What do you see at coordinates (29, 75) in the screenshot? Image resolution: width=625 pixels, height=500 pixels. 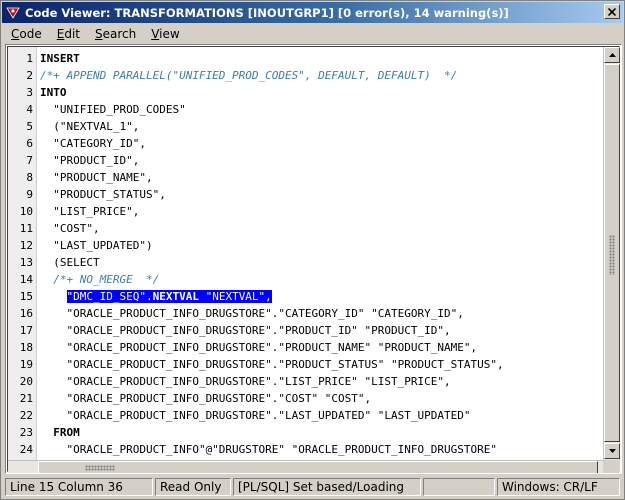 I see `line-number: 2` at bounding box center [29, 75].